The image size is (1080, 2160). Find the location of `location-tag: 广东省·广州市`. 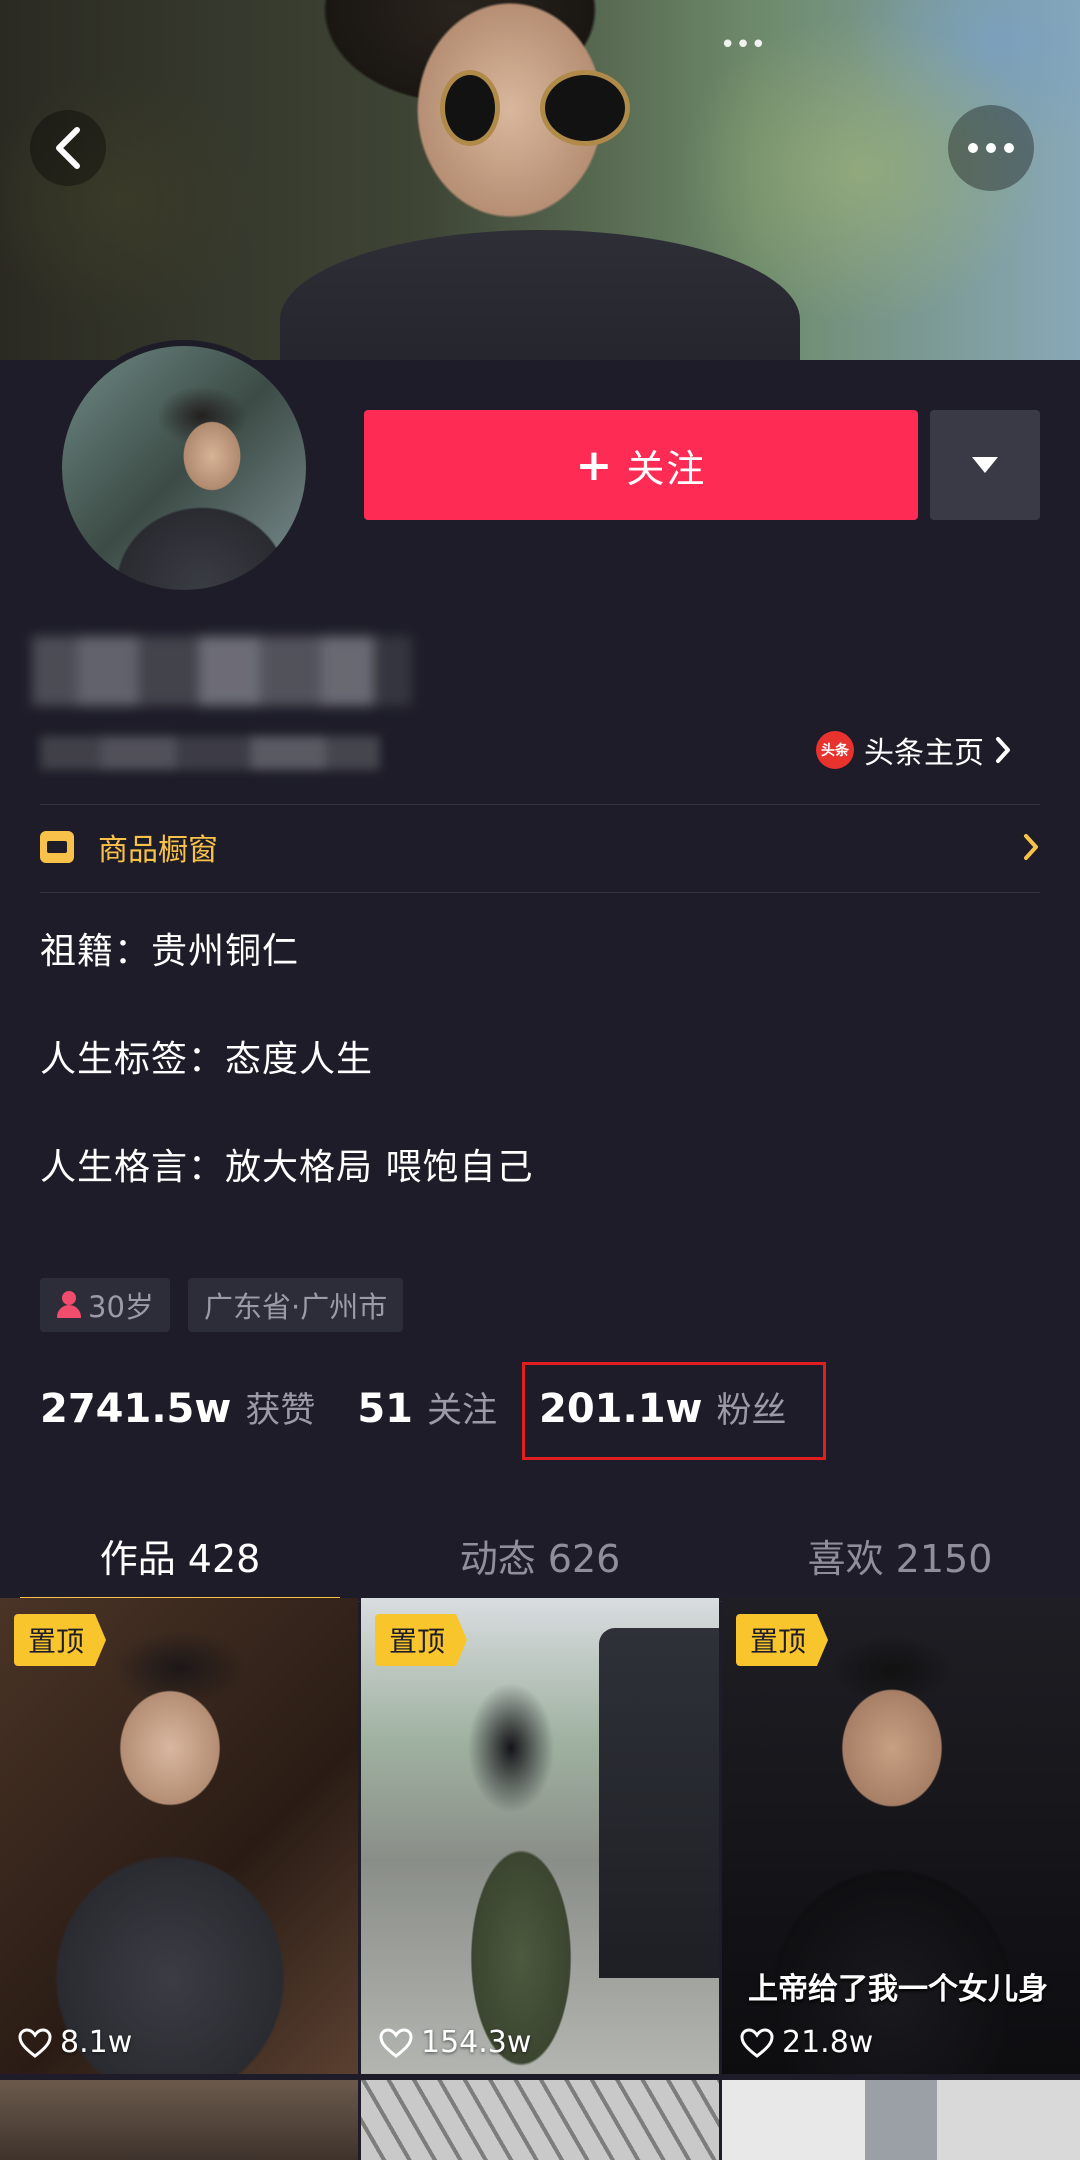

location-tag: 广东省·广州市 is located at coordinates (296, 1305).